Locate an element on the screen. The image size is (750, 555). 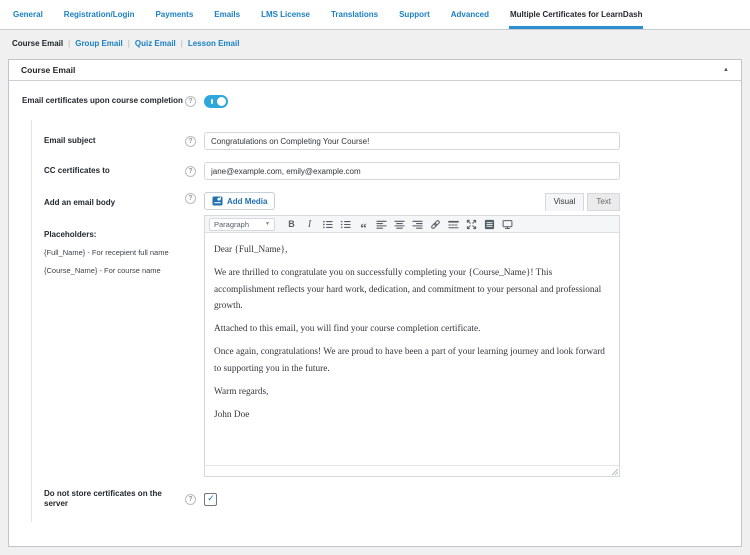
tab-general: General is located at coordinates (28, 14).